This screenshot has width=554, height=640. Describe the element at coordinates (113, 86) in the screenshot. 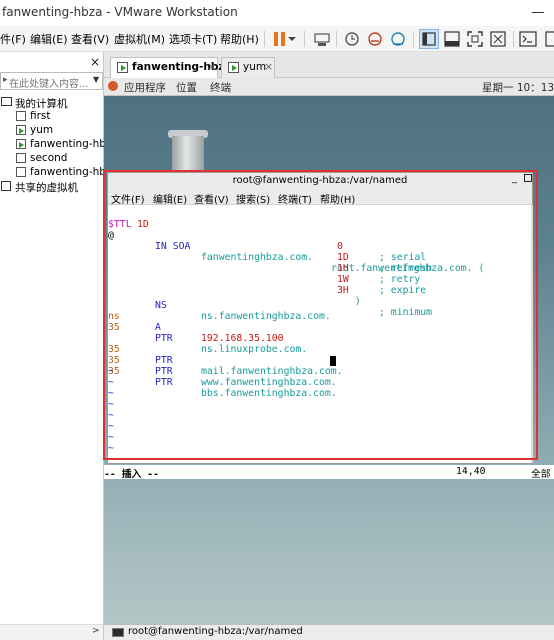

I see `gnome-foot-icon` at that location.